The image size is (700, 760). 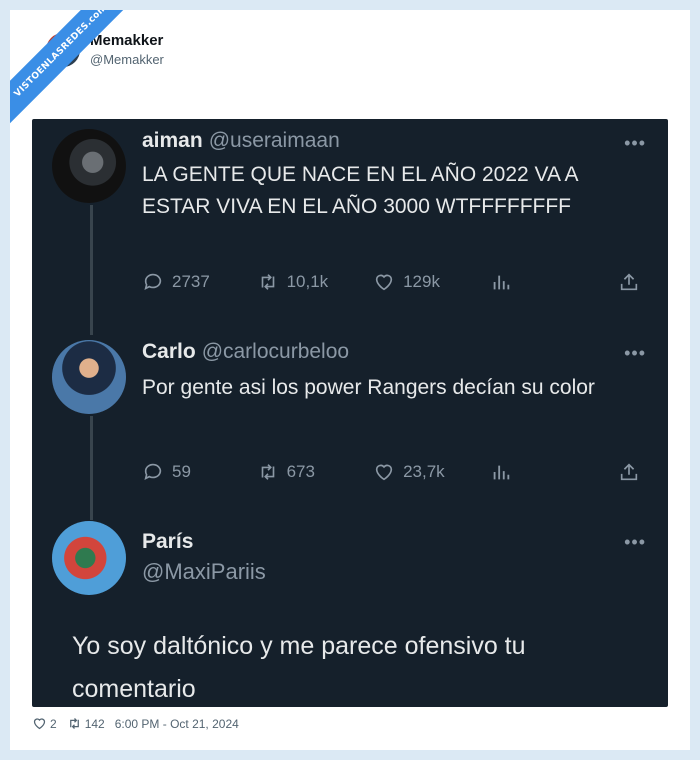 I want to click on watermark-text: VISTOENLASREDES.com, so click(x=70, y=69).